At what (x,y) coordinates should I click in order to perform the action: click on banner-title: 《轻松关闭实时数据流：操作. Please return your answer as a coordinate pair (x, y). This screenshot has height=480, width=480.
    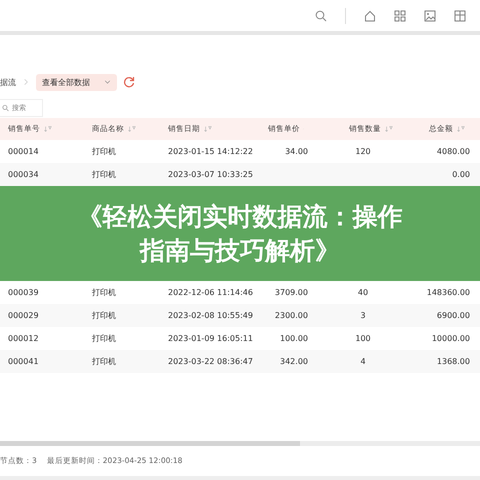
    Looking at the image, I should click on (240, 216).